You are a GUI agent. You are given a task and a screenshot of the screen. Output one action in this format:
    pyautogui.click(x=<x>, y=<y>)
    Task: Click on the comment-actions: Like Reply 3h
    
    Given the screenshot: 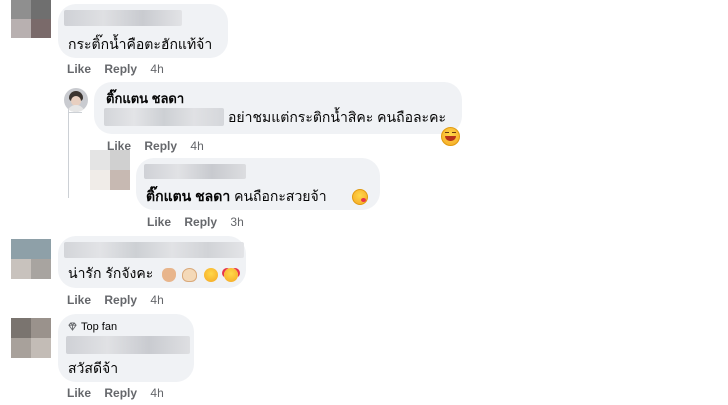 What is the action you would take?
    pyautogui.click(x=200, y=222)
    